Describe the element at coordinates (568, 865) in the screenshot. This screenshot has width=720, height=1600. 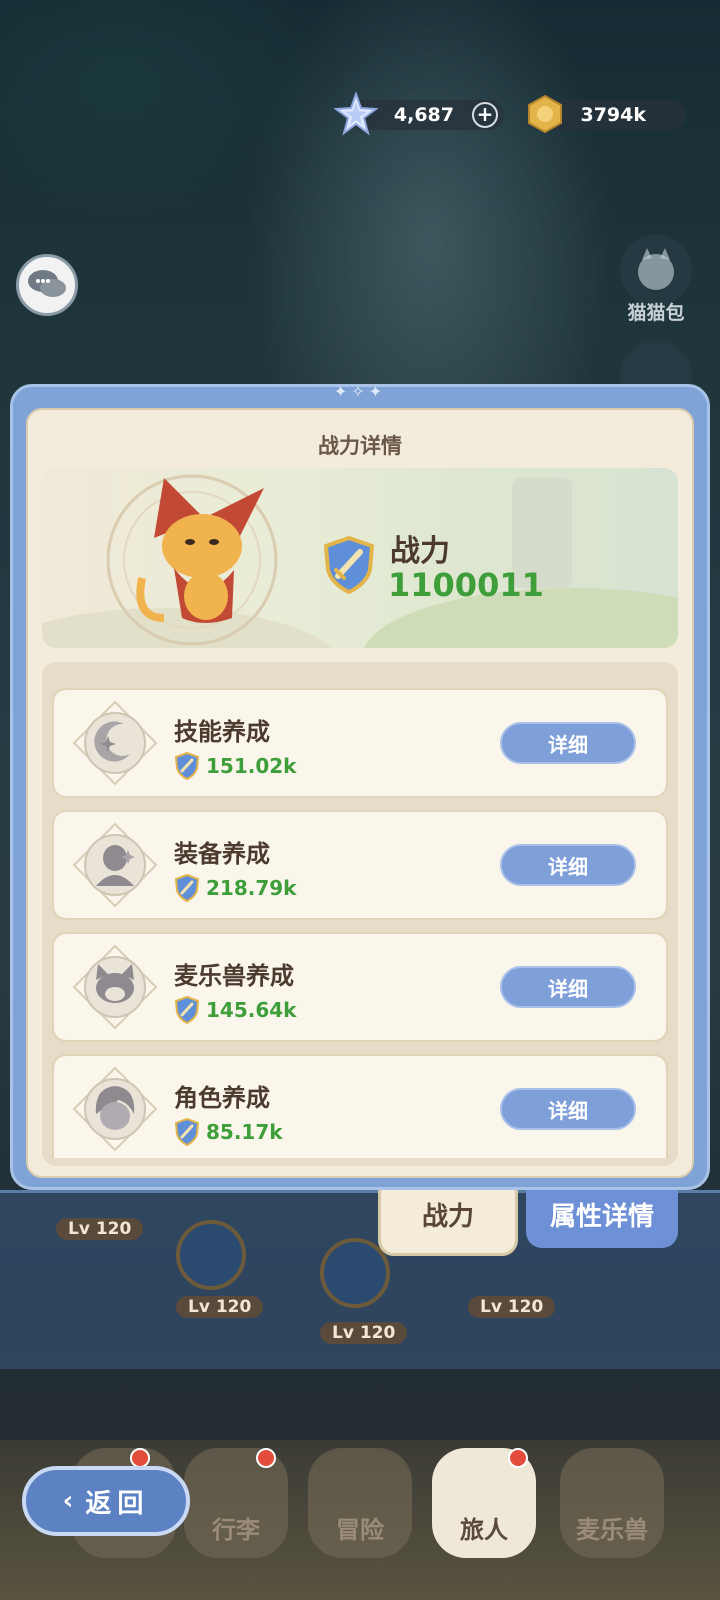
I see `equipment-detail-button: 详细` at that location.